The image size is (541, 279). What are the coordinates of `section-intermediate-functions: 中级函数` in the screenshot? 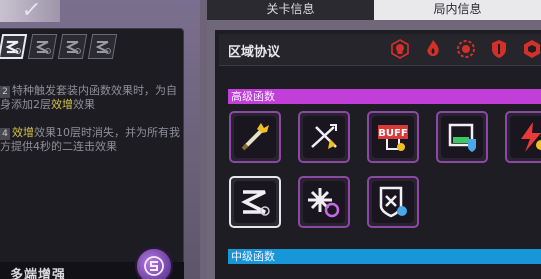 It's located at (384, 256).